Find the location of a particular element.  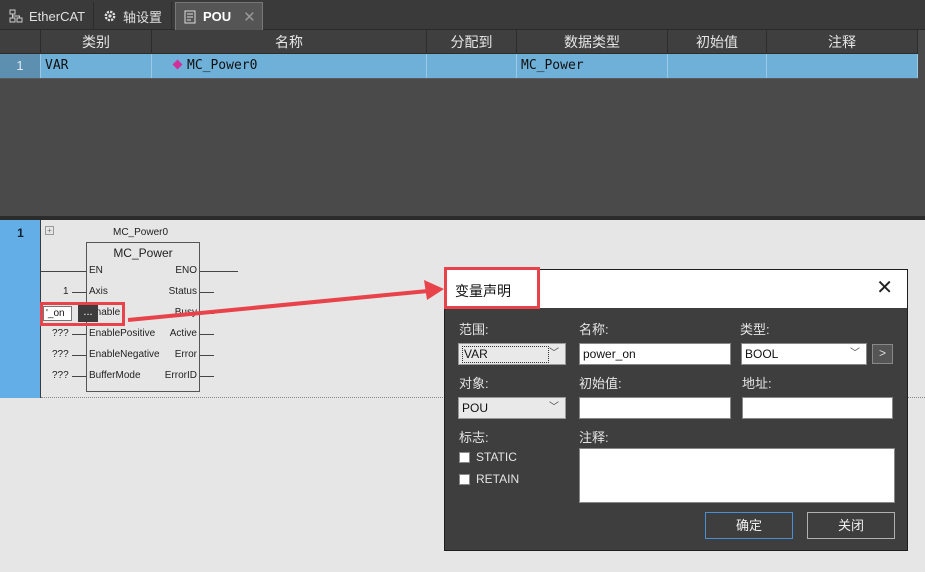

tab-ethercat: EtherCAT is located at coordinates (48, 16).